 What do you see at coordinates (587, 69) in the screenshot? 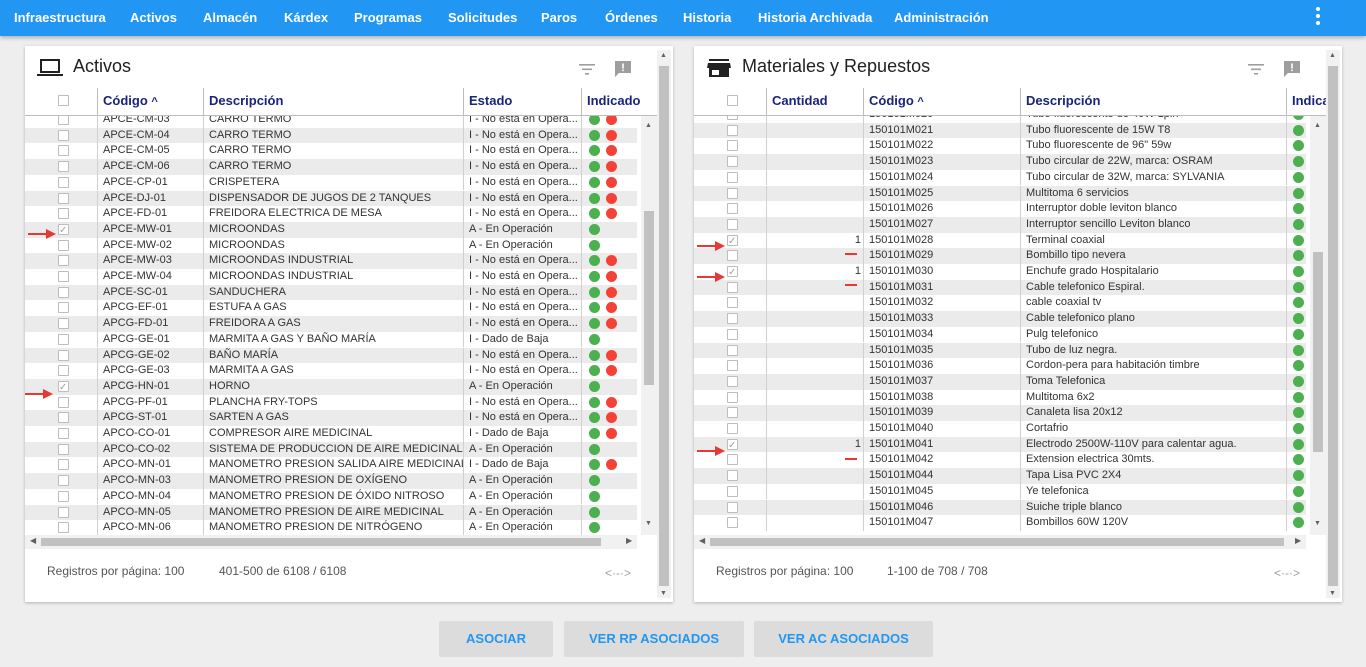
I see `filter-icon` at bounding box center [587, 69].